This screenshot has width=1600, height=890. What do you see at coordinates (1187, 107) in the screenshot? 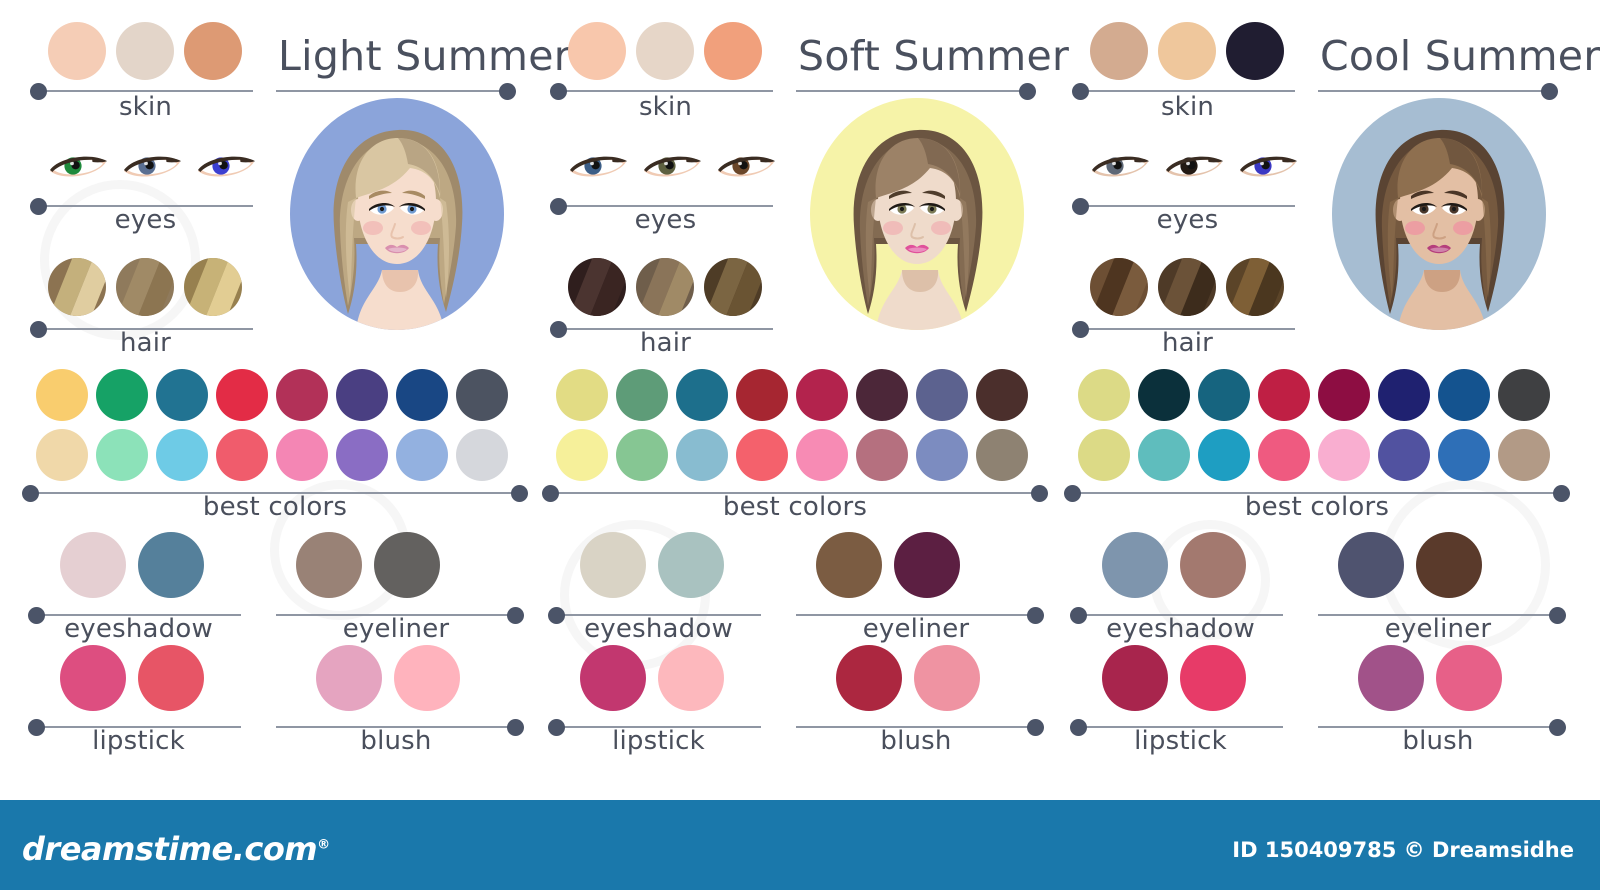
I see `skin-label: skin` at bounding box center [1187, 107].